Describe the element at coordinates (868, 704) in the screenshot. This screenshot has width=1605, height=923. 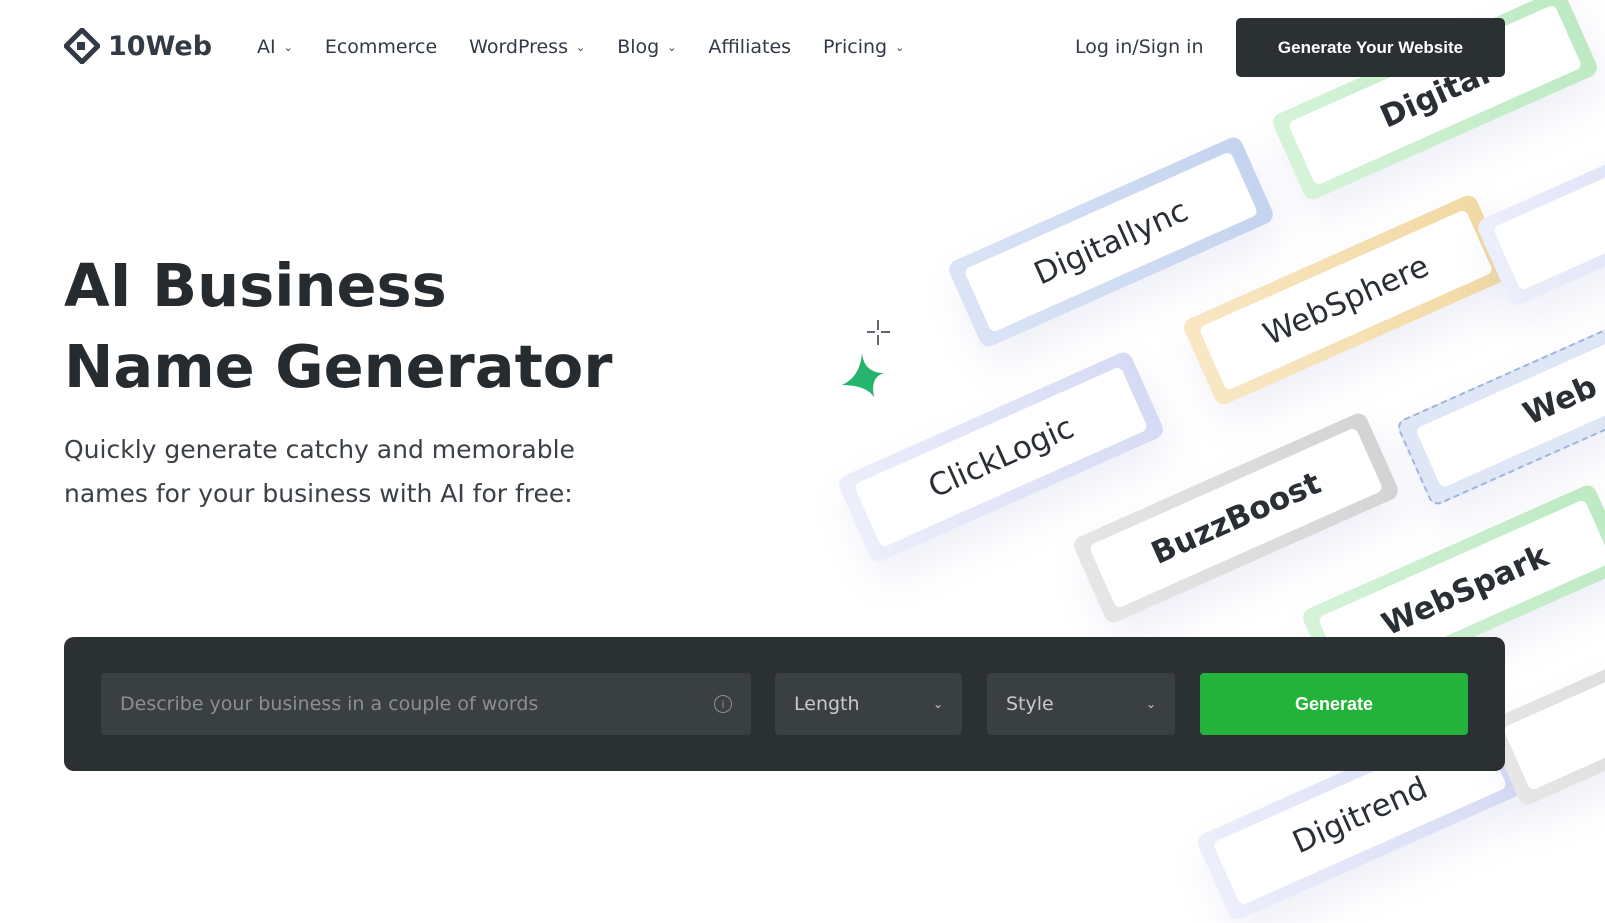
I see `length-select: Length ⌄` at that location.